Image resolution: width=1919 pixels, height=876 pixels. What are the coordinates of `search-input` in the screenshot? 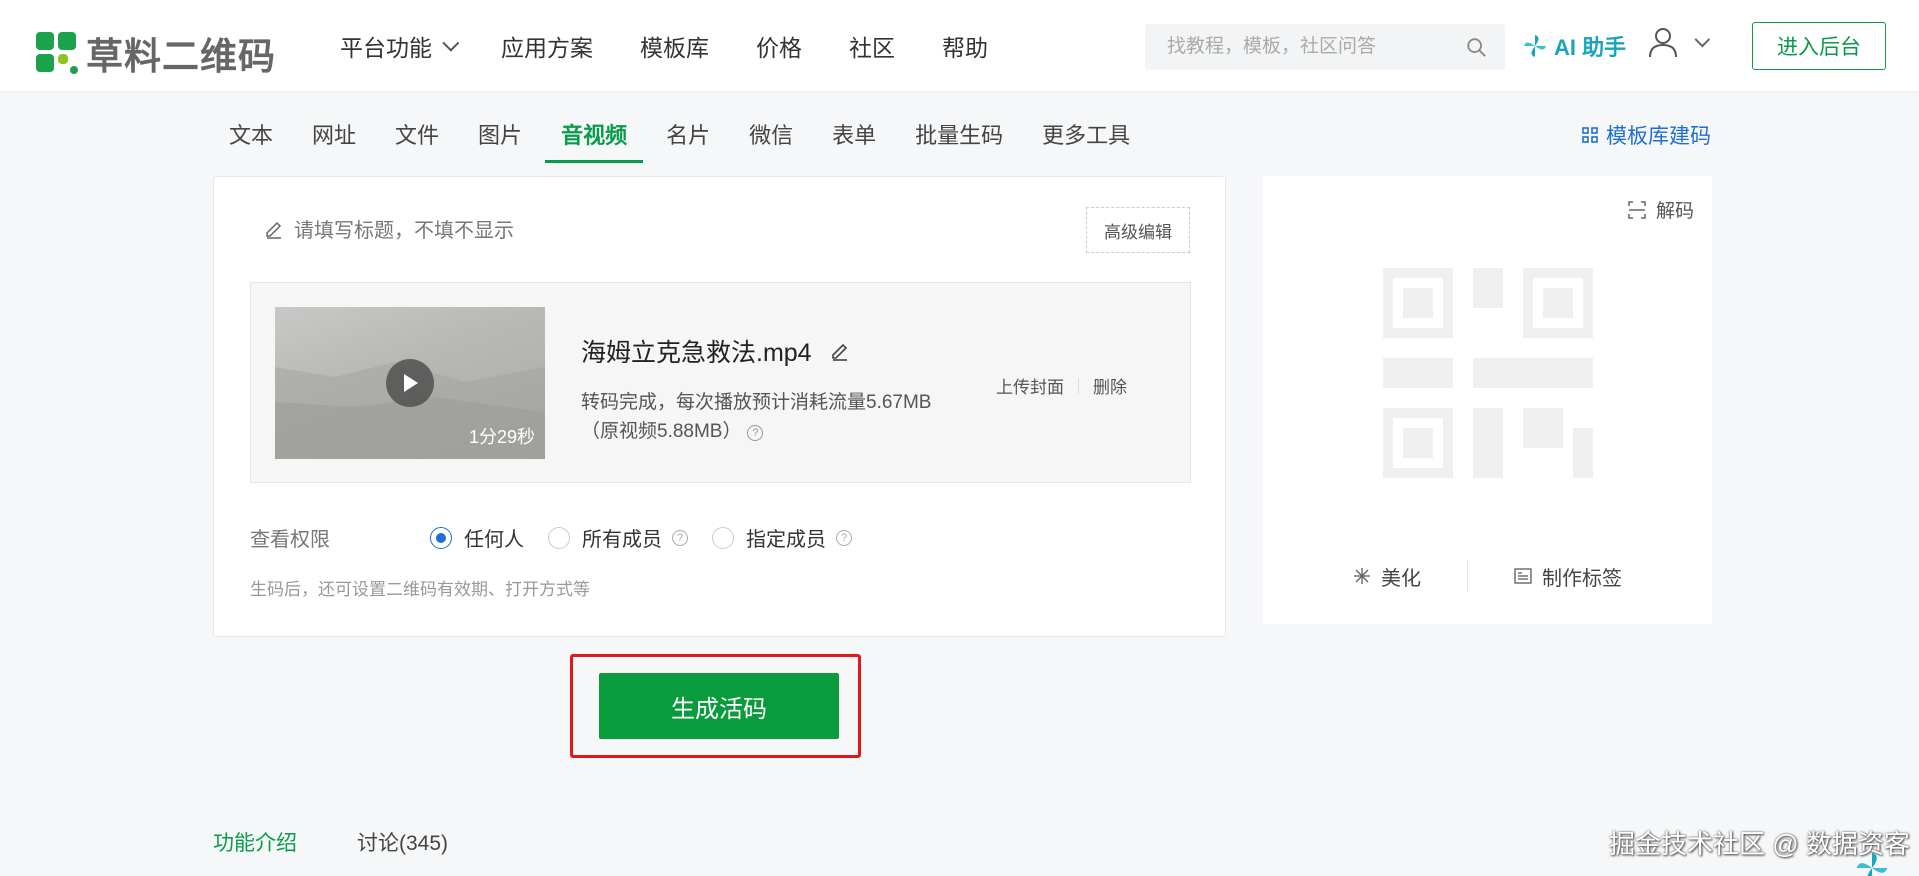 It's located at (1312, 47).